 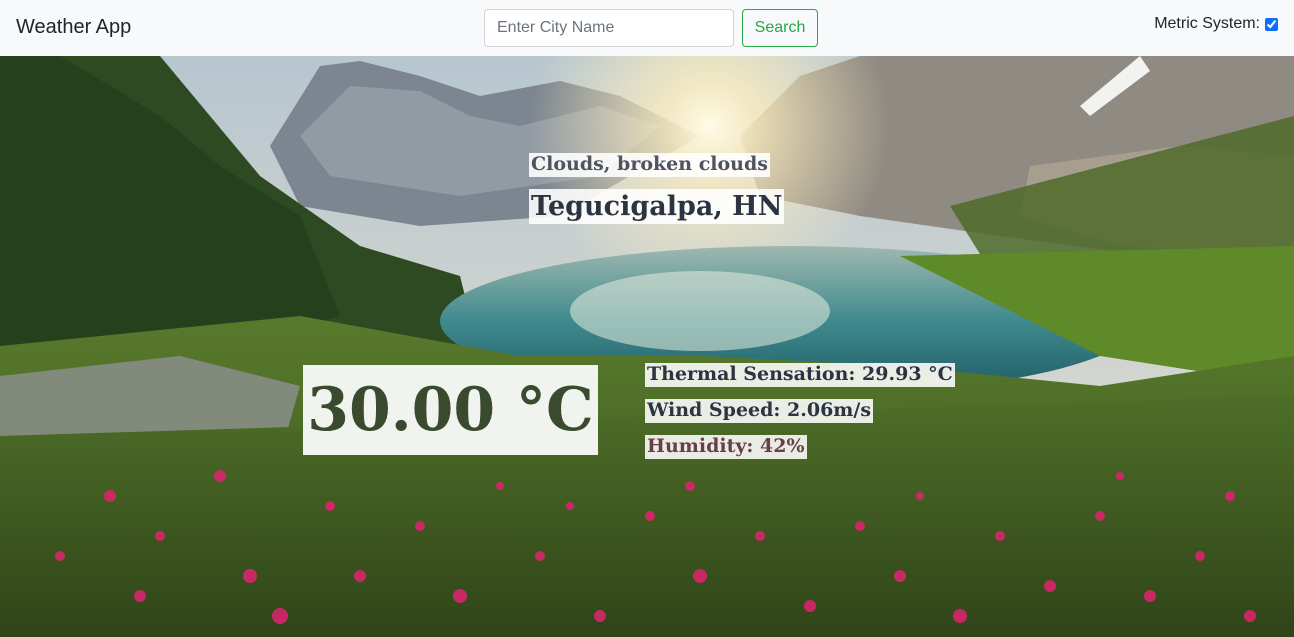 I want to click on brand-title: Weather App, so click(x=73, y=27).